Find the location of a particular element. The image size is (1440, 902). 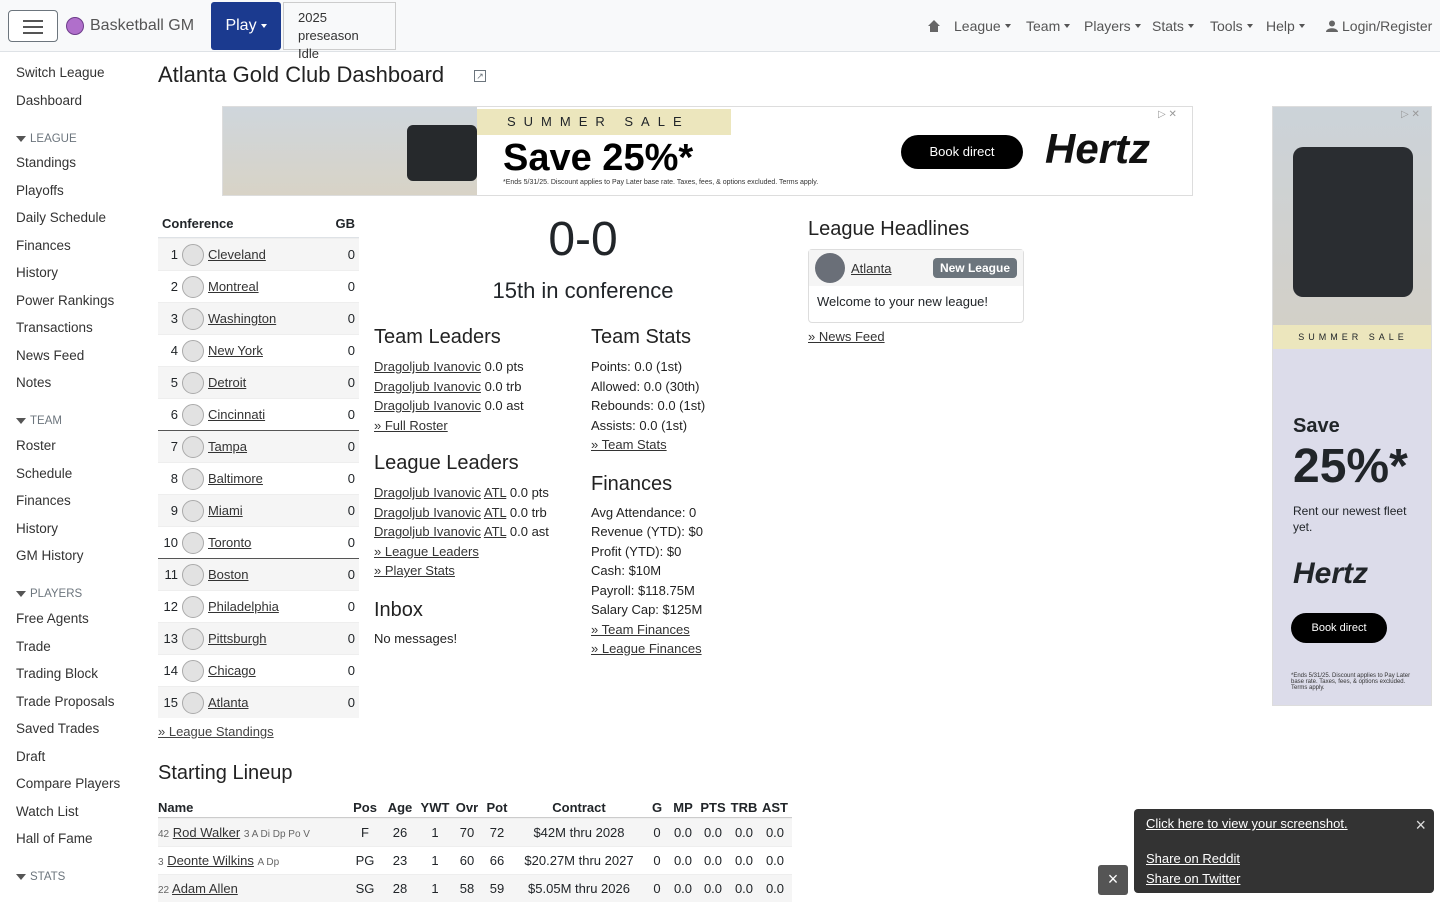

team-stats-link: » Team Stats is located at coordinates (629, 444).